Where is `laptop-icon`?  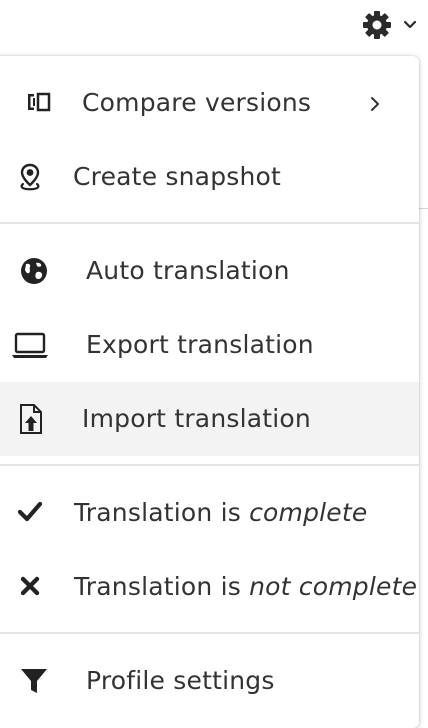 laptop-icon is located at coordinates (32, 345).